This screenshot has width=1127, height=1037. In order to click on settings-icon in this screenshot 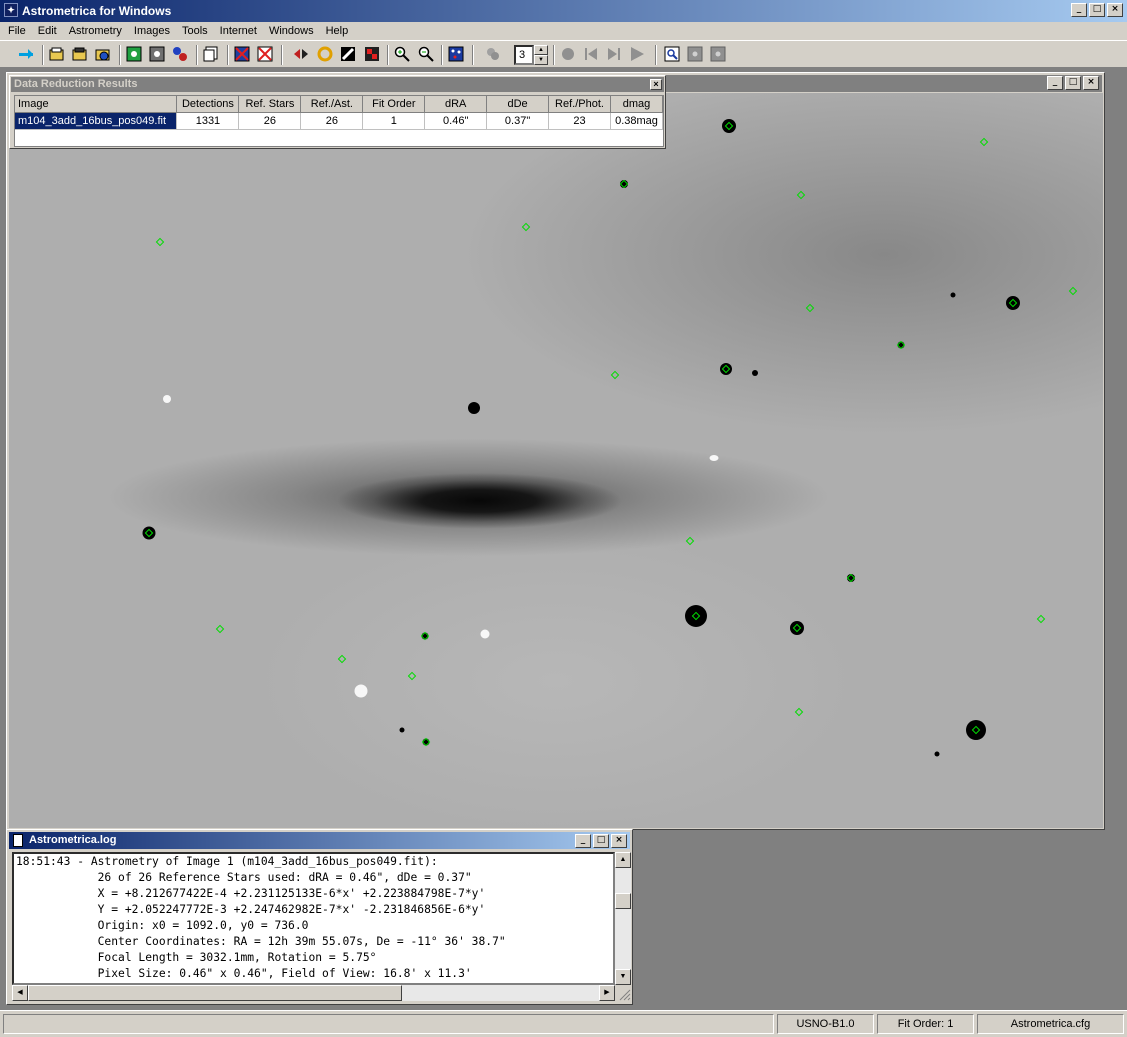, I will do `click(695, 54)`.